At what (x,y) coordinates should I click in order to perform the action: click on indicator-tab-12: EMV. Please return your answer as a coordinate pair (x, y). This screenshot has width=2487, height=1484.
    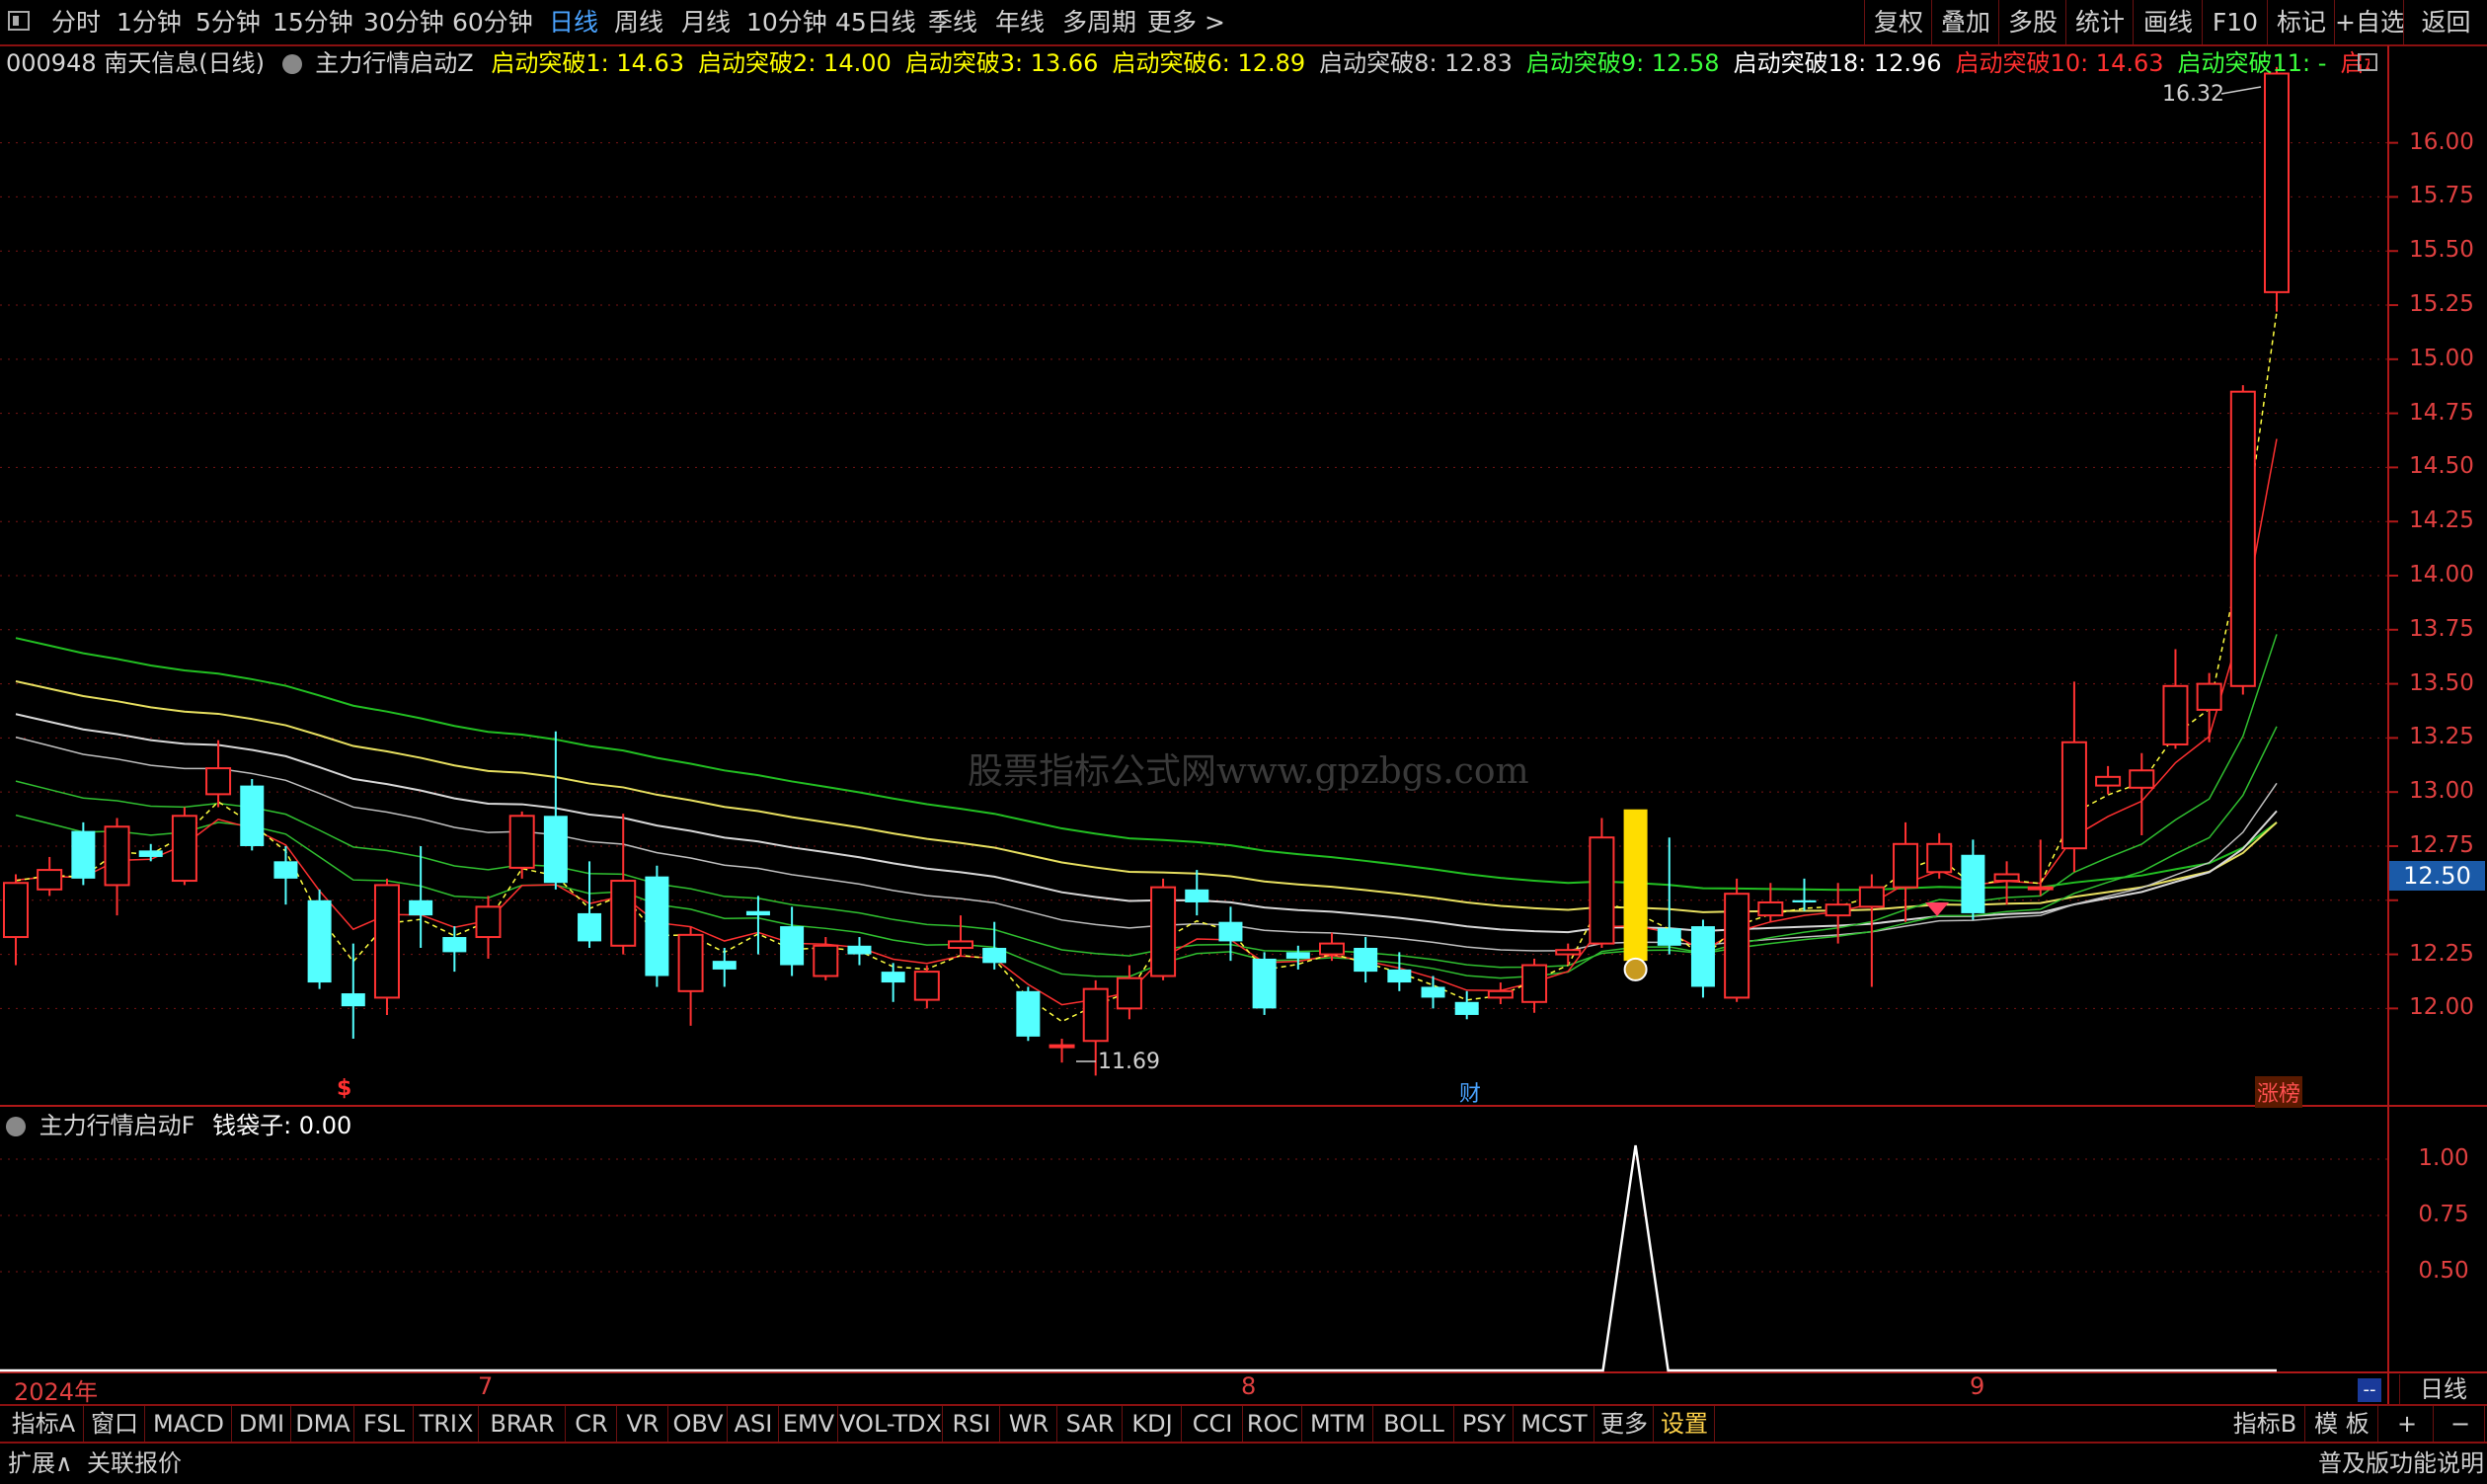
    Looking at the image, I should click on (809, 1424).